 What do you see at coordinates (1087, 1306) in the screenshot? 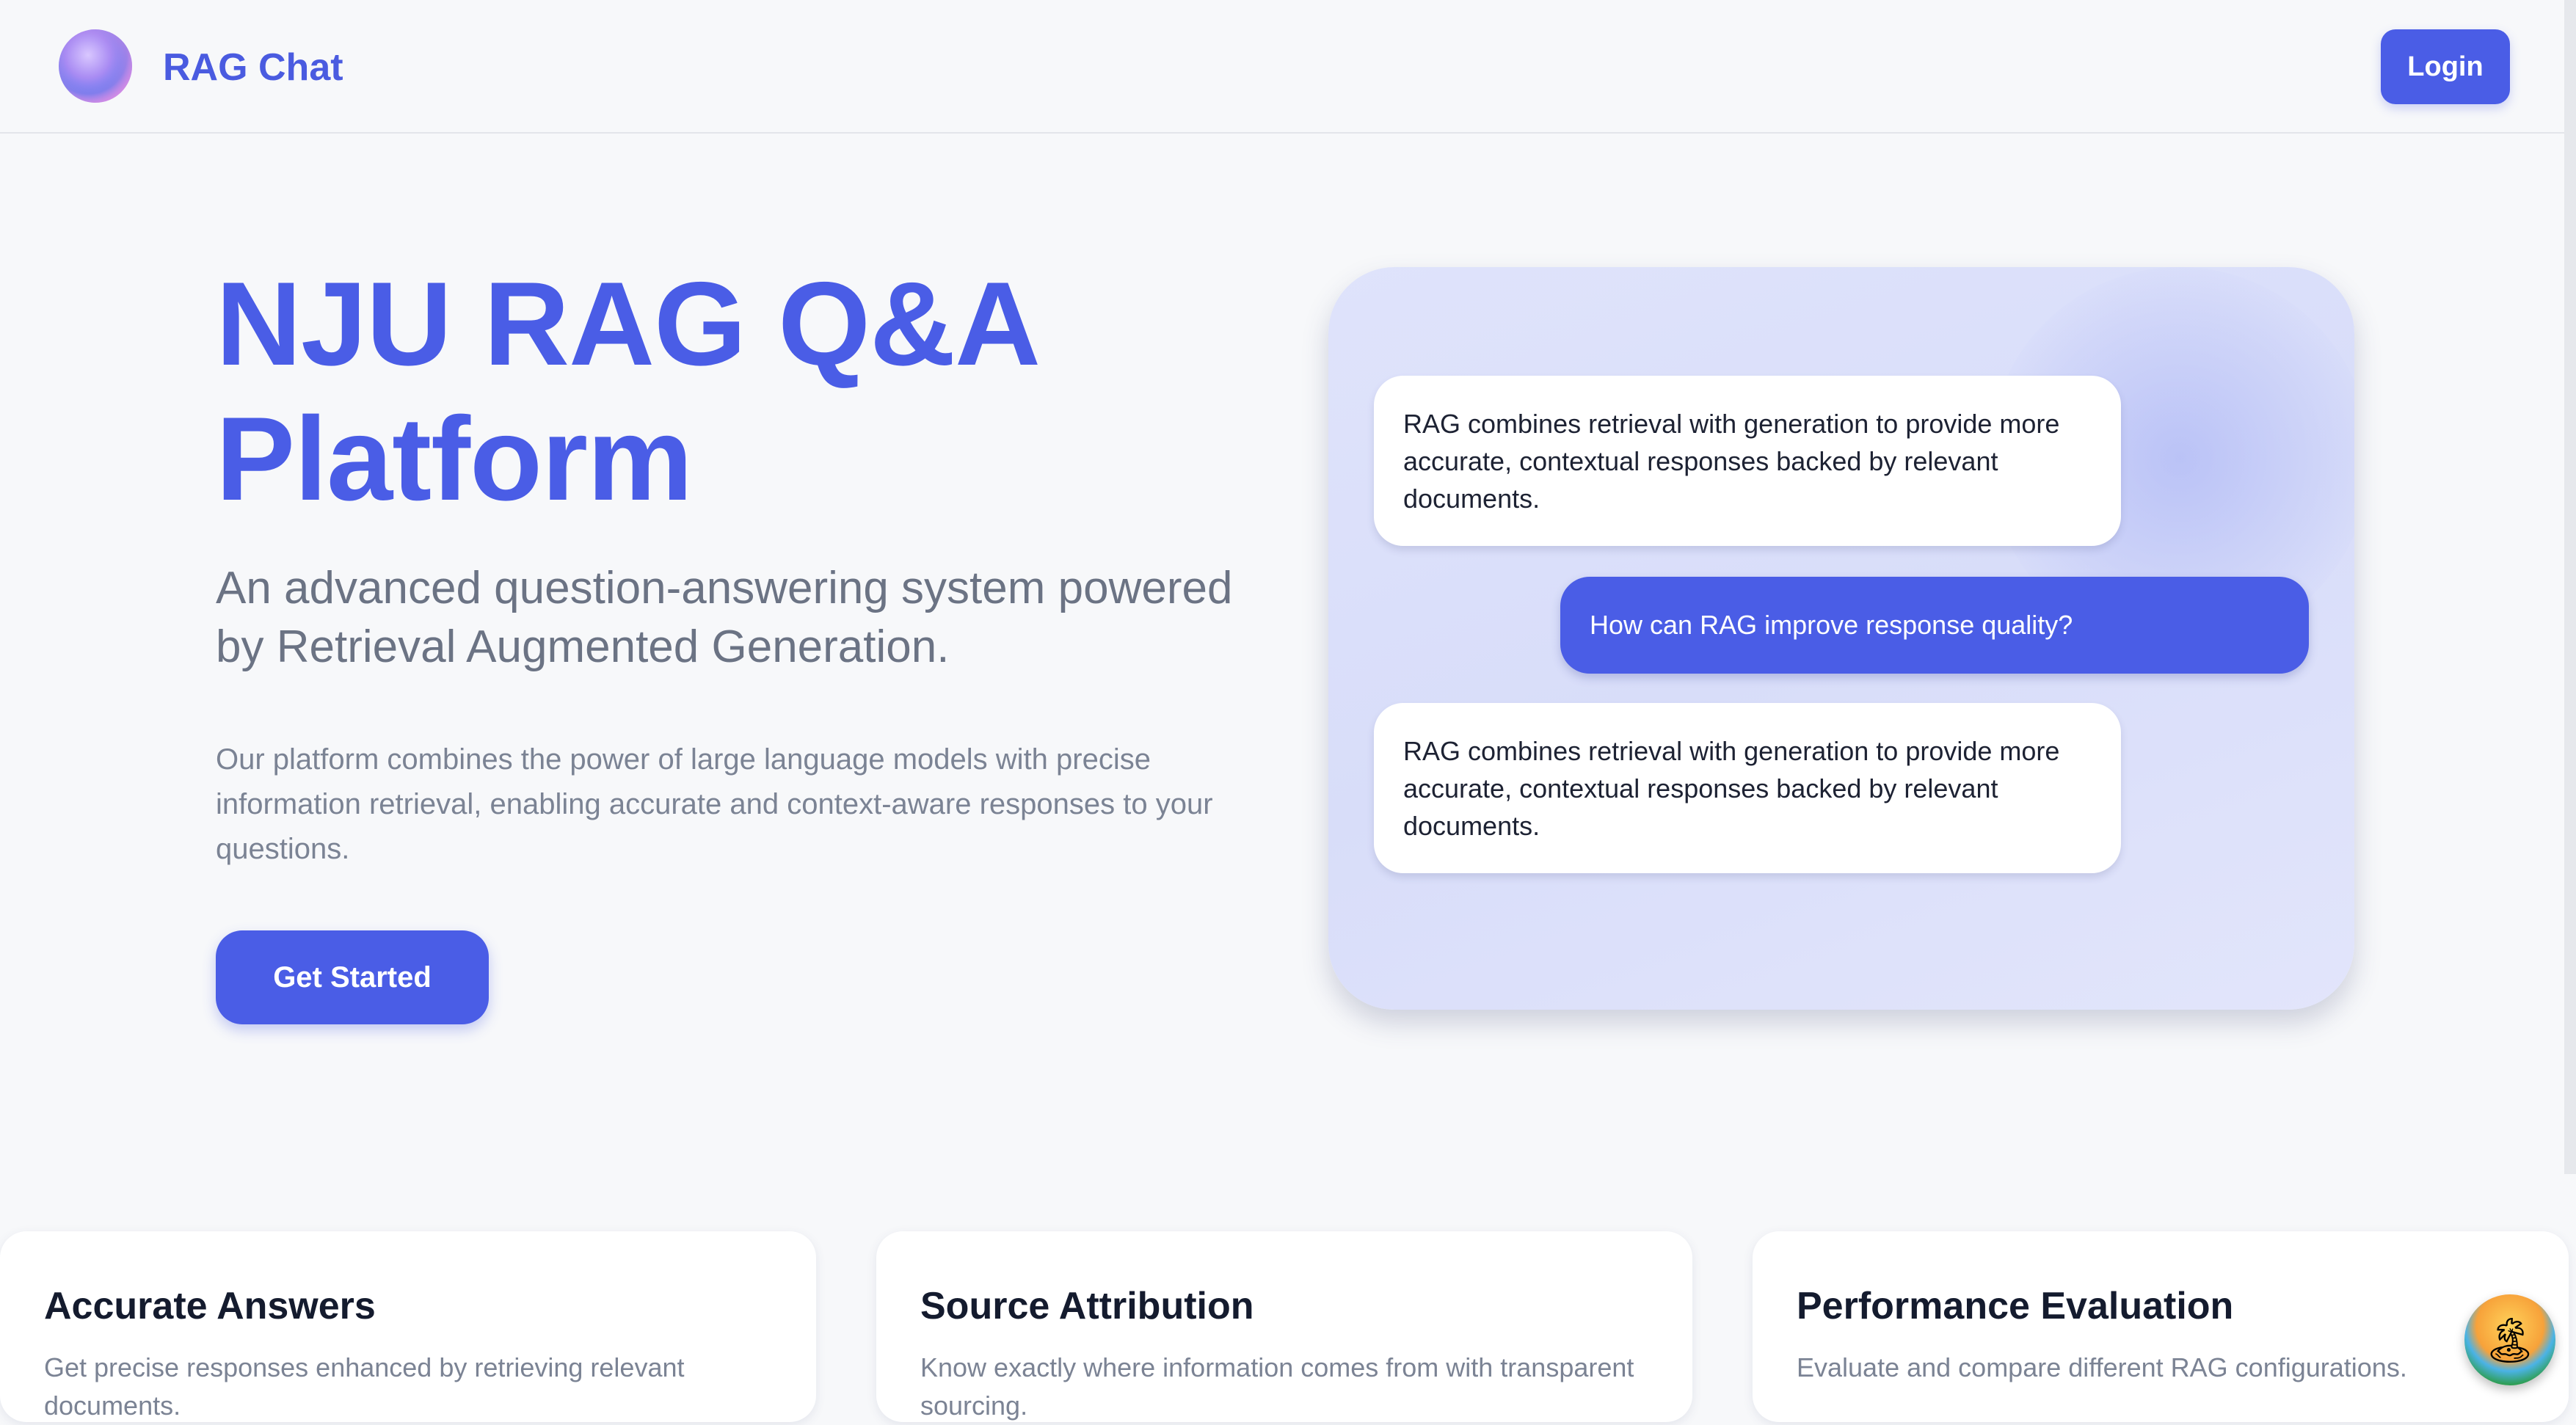
I see `feature-title: Source Attribution` at bounding box center [1087, 1306].